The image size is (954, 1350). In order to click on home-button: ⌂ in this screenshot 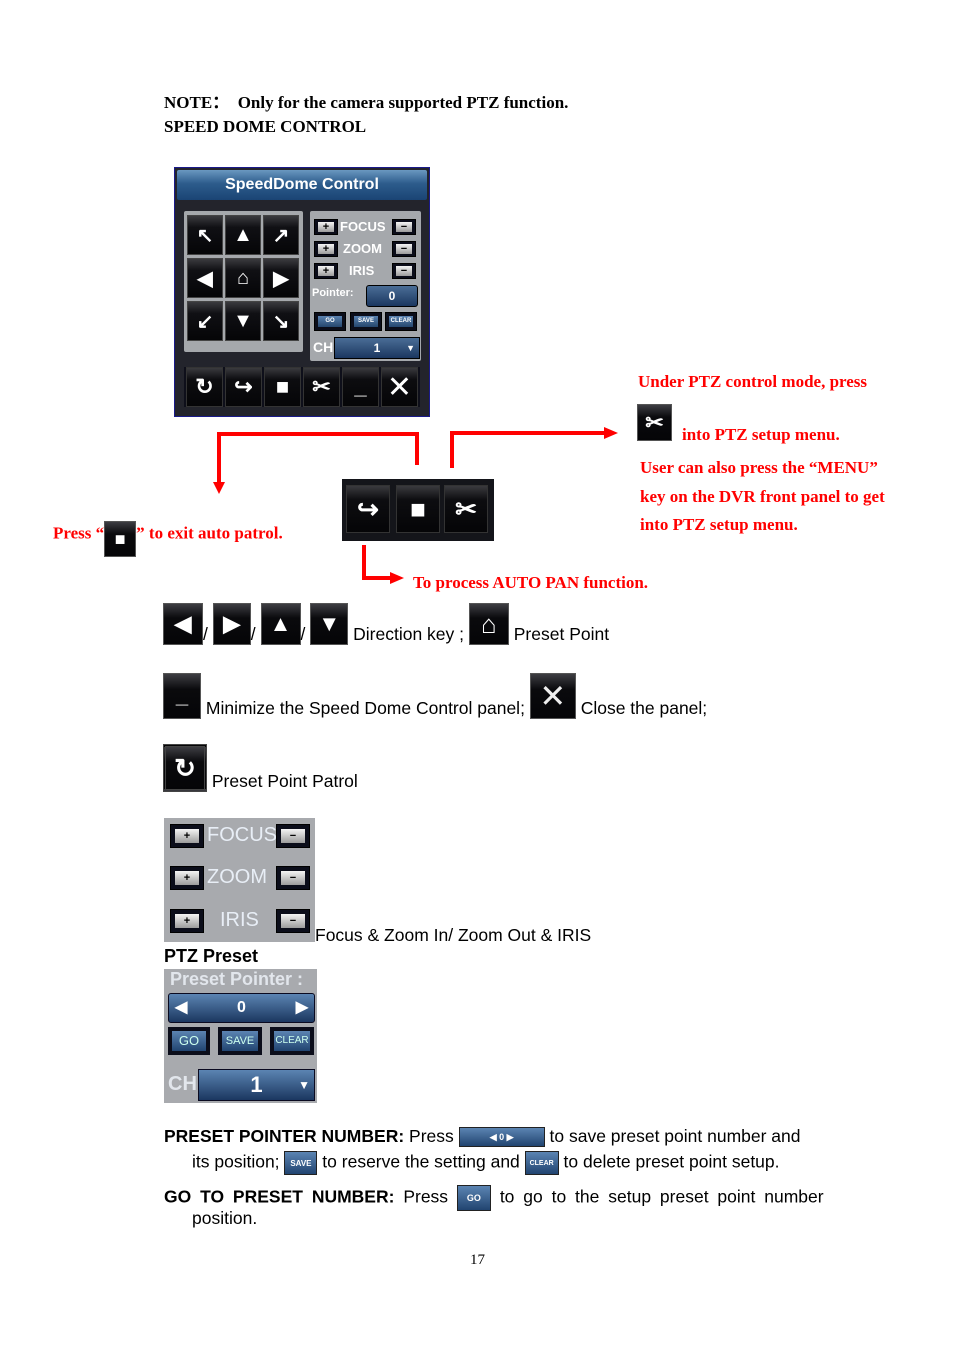, I will do `click(243, 278)`.